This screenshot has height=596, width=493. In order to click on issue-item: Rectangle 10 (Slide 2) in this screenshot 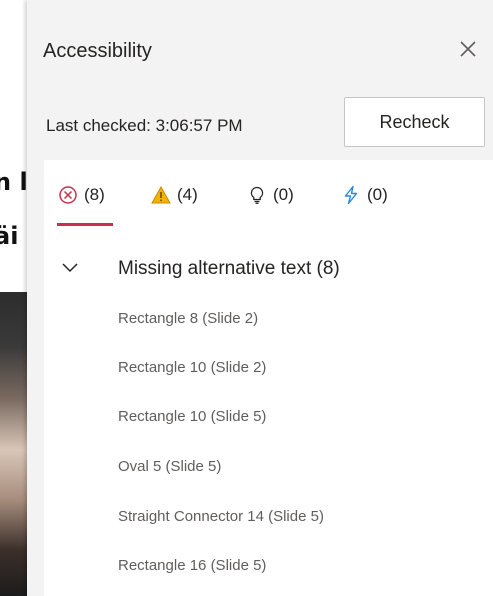, I will do `click(192, 372)`.